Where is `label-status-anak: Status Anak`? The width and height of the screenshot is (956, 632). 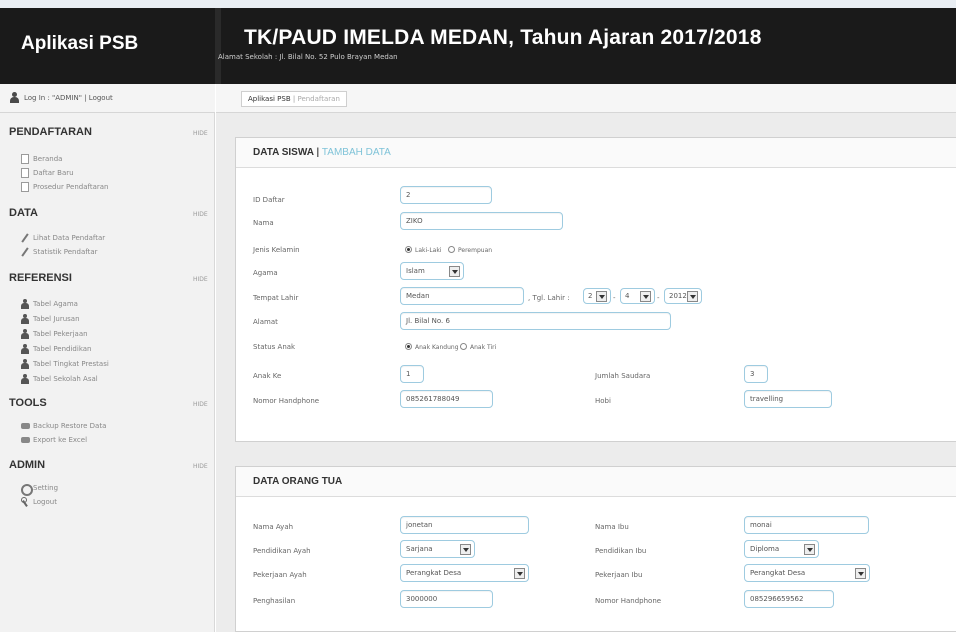
label-status-anak: Status Anak is located at coordinates (274, 347).